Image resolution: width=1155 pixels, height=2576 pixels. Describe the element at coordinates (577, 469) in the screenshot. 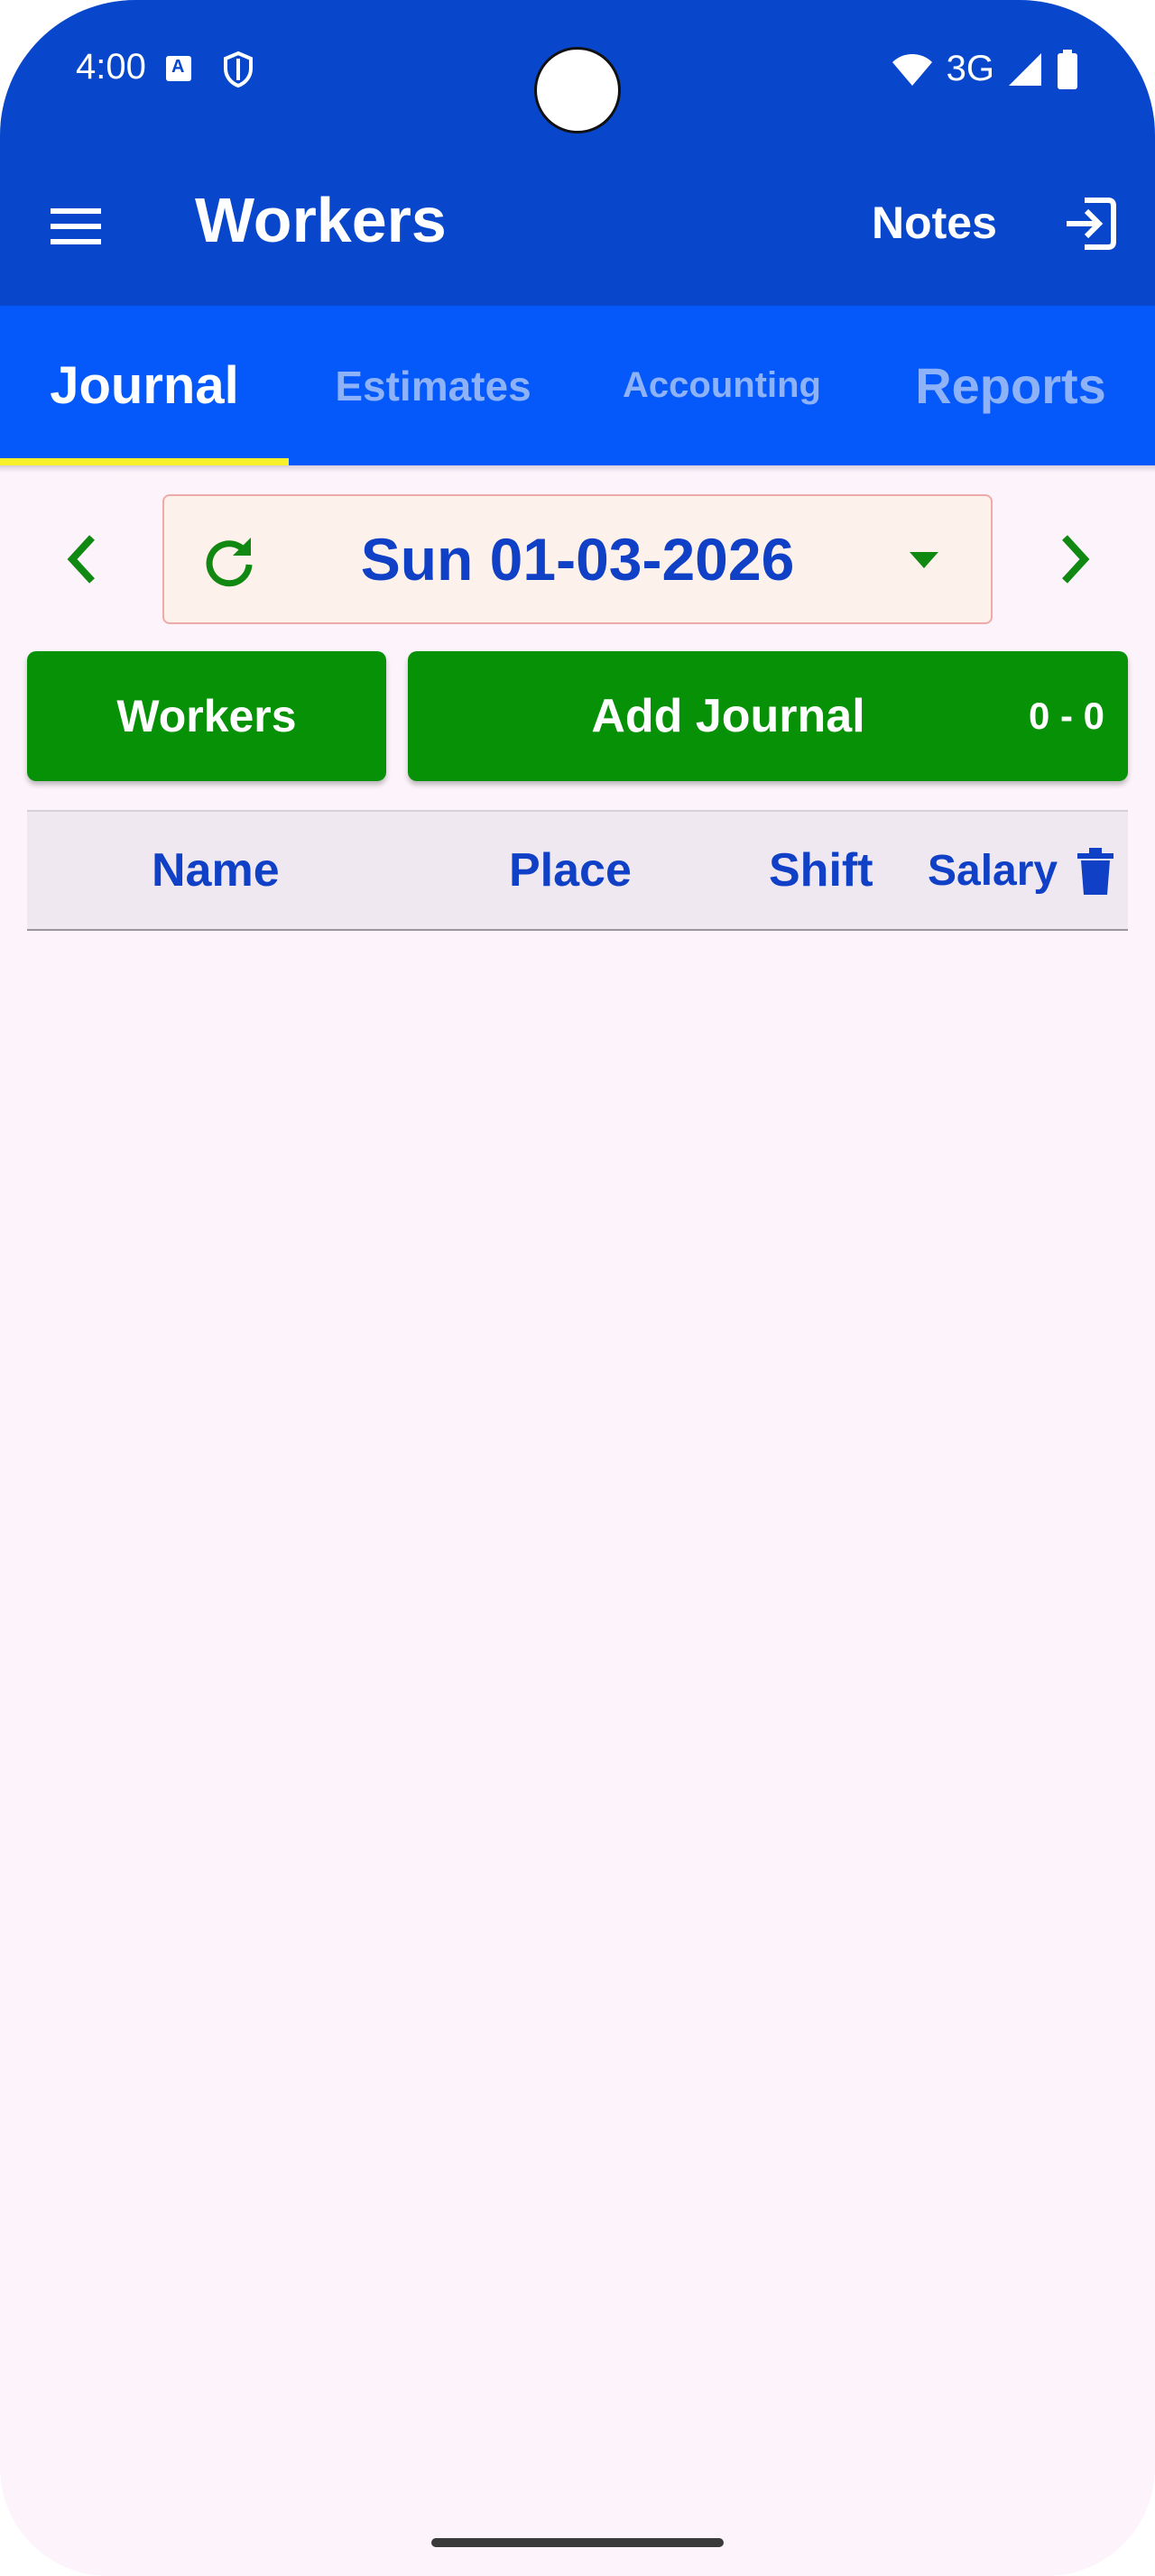

I see `tab-bar-shadow` at that location.